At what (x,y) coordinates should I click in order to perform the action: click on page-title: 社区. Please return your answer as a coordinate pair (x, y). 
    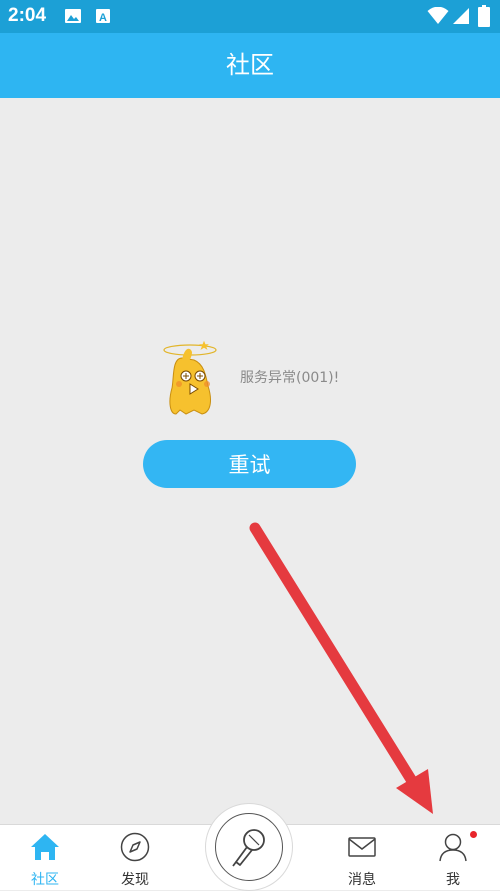
    Looking at the image, I should click on (250, 65).